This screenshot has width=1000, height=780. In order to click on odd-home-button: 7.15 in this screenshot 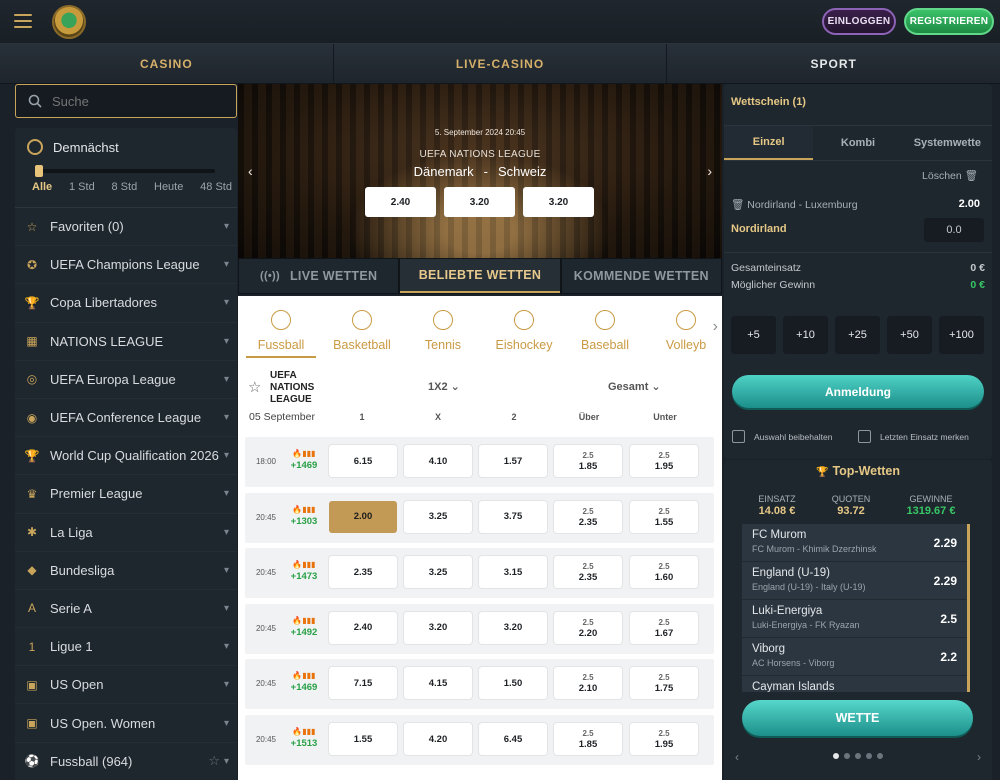, I will do `click(363, 683)`.